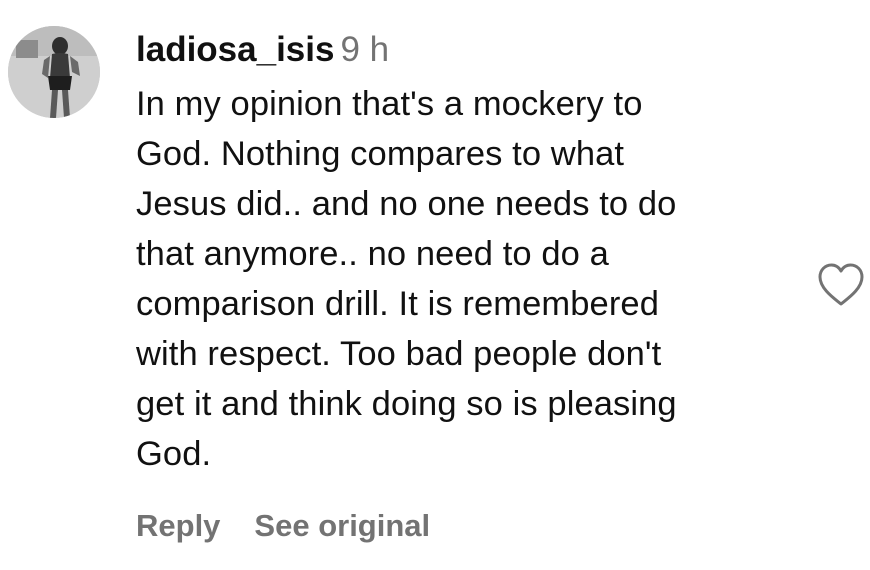  I want to click on comment-actions: Reply See original, so click(283, 526).